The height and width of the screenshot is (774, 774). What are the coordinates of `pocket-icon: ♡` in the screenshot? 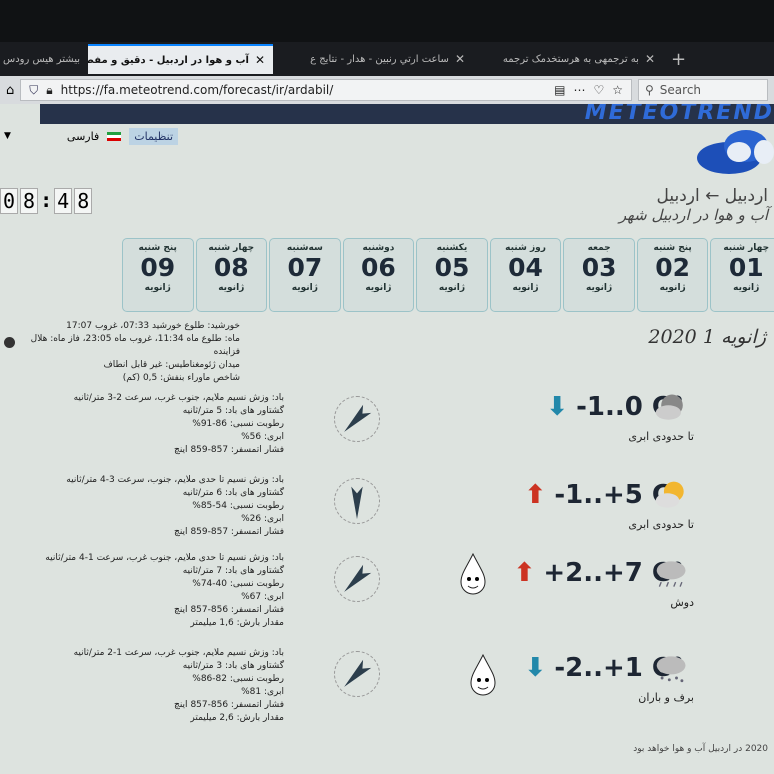 It's located at (598, 90).